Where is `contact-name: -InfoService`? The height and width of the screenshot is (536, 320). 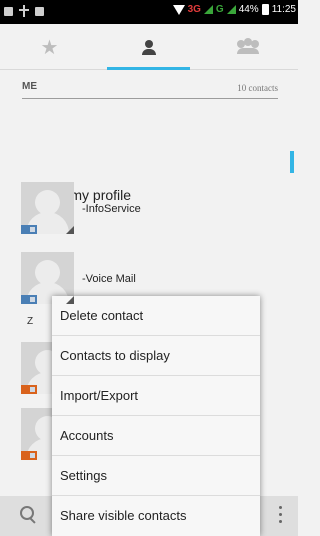
contact-name: -InfoService is located at coordinates (111, 209).